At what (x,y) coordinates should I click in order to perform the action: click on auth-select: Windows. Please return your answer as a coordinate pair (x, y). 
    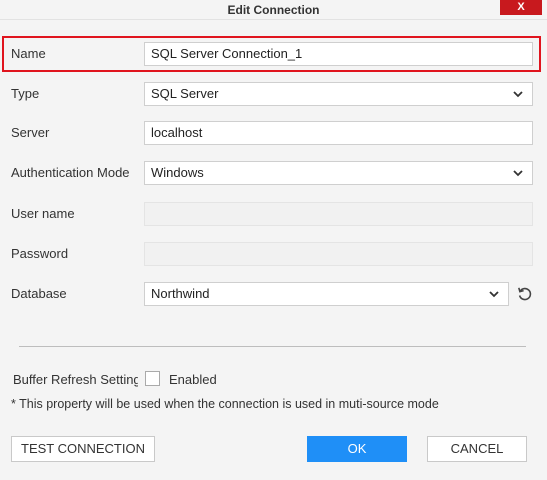
    Looking at the image, I should click on (338, 173).